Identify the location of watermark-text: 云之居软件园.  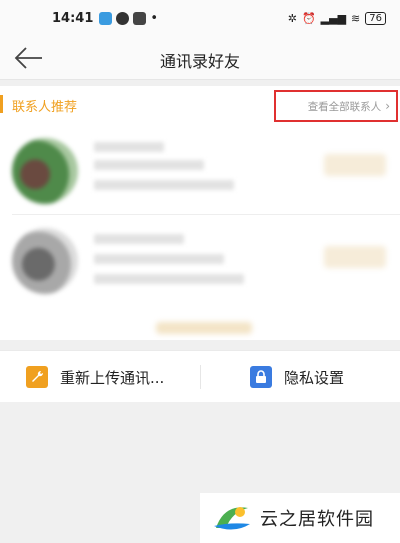
(317, 519).